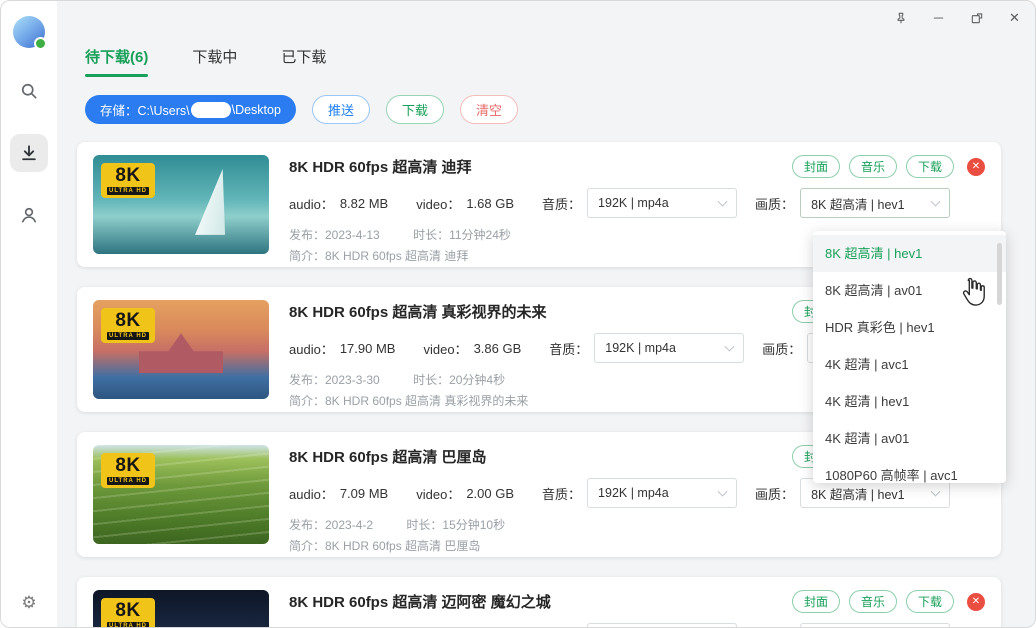 Image resolution: width=1036 pixels, height=628 pixels. Describe the element at coordinates (334, 235) in the screenshot. I see `publish-date: 发布：2023-4-13` at that location.